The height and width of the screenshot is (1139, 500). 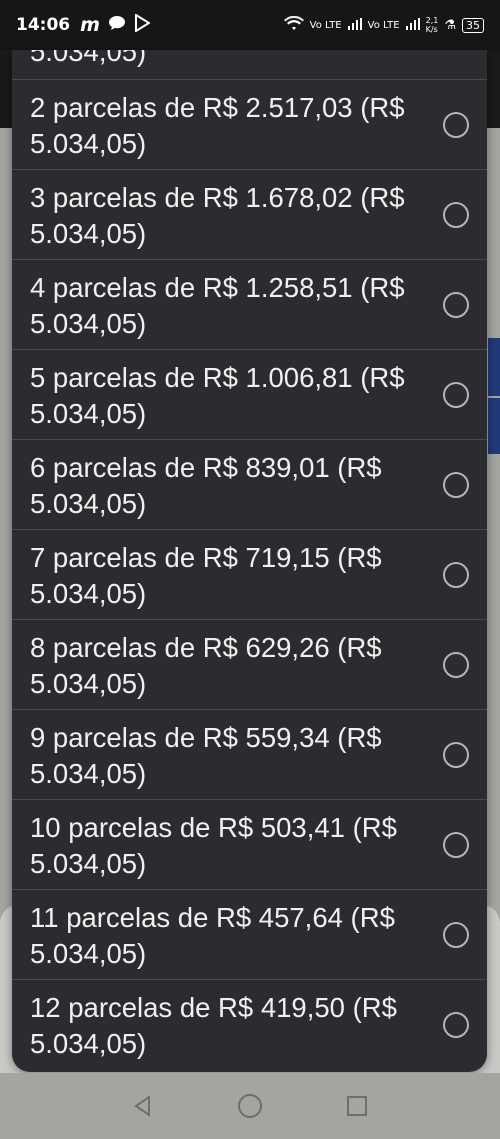 I want to click on installment-option: 11 parcelas de R$ 457,64 (R$ 5.034,05), so click(x=249, y=935).